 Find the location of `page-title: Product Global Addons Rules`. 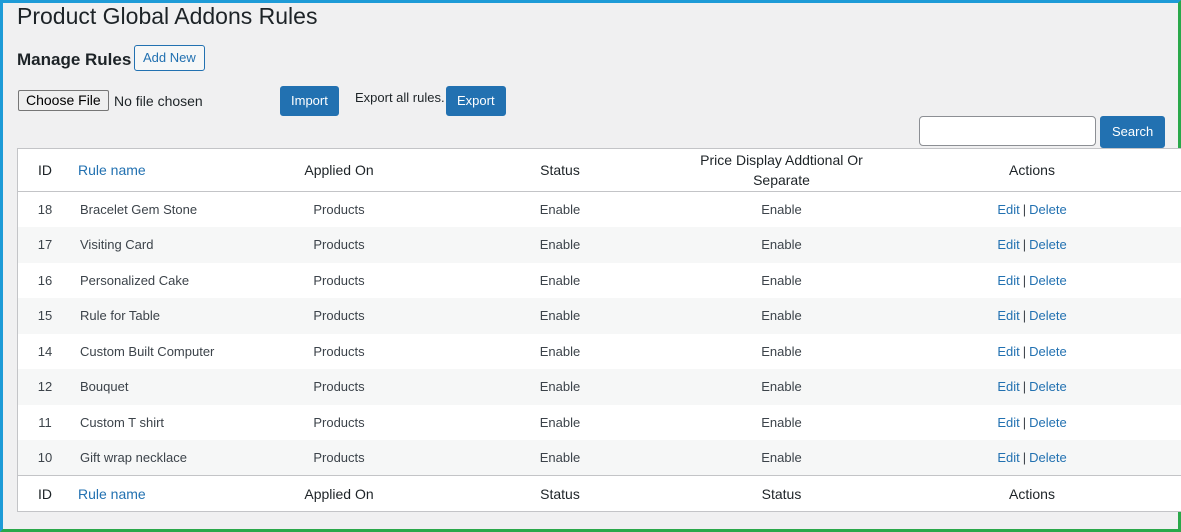

page-title: Product Global Addons Rules is located at coordinates (167, 16).